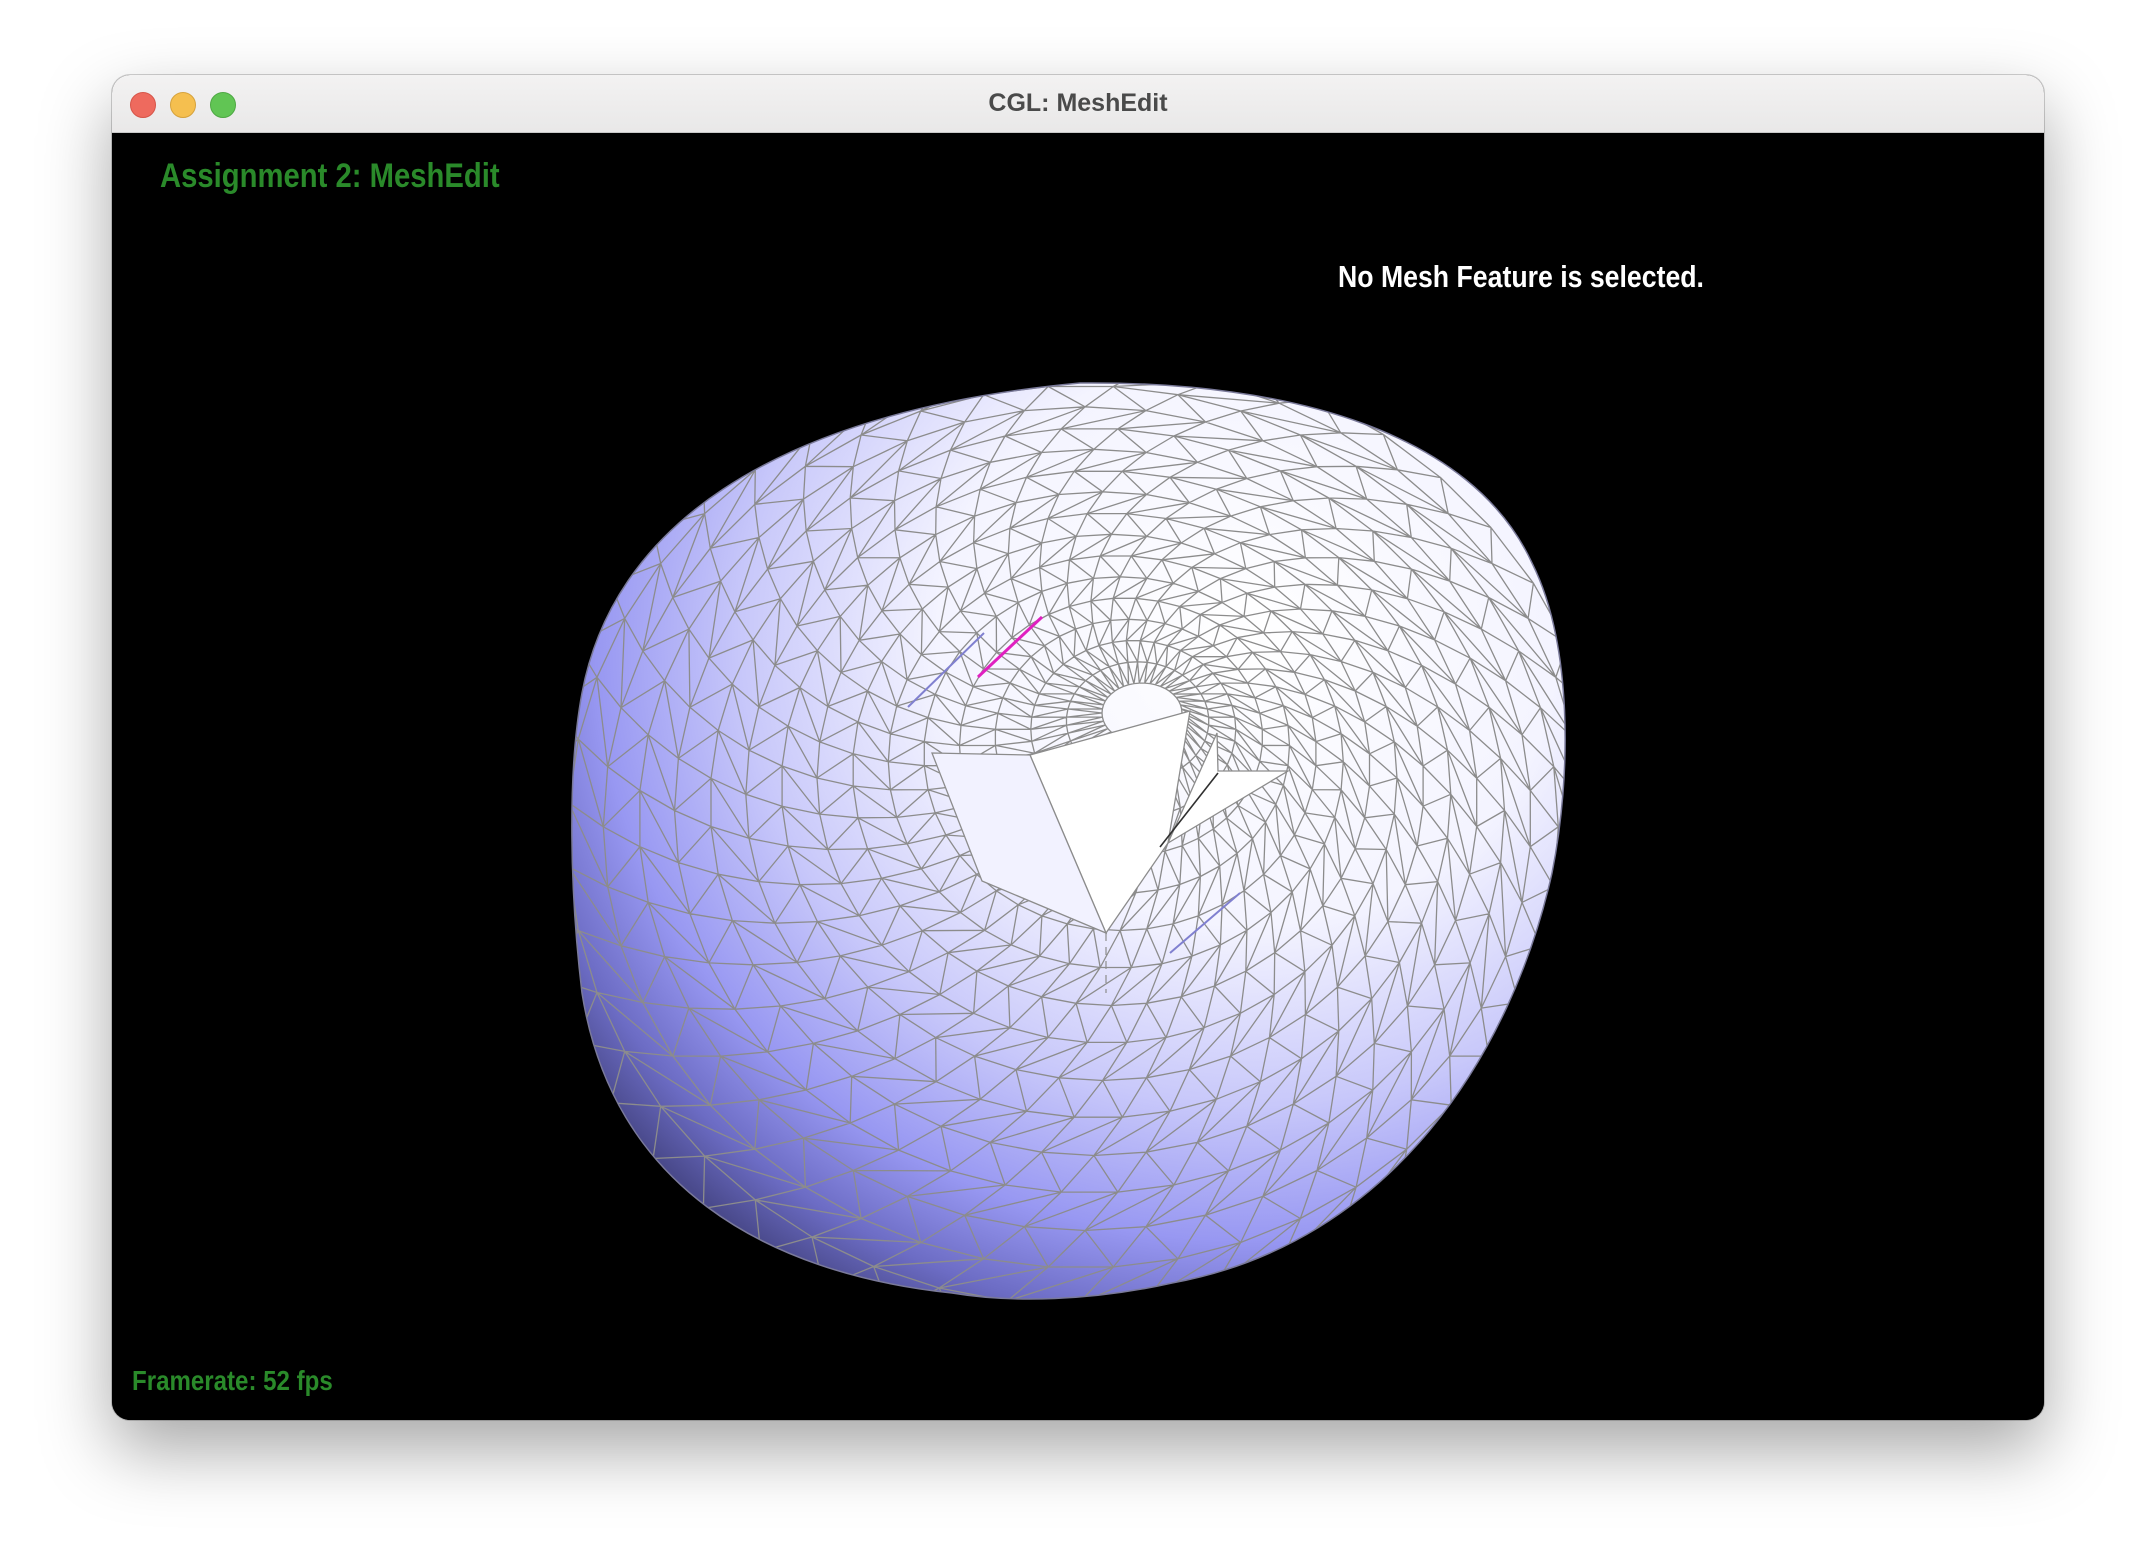  I want to click on framerate-label: Framerate: 52 fps, so click(232, 1380).